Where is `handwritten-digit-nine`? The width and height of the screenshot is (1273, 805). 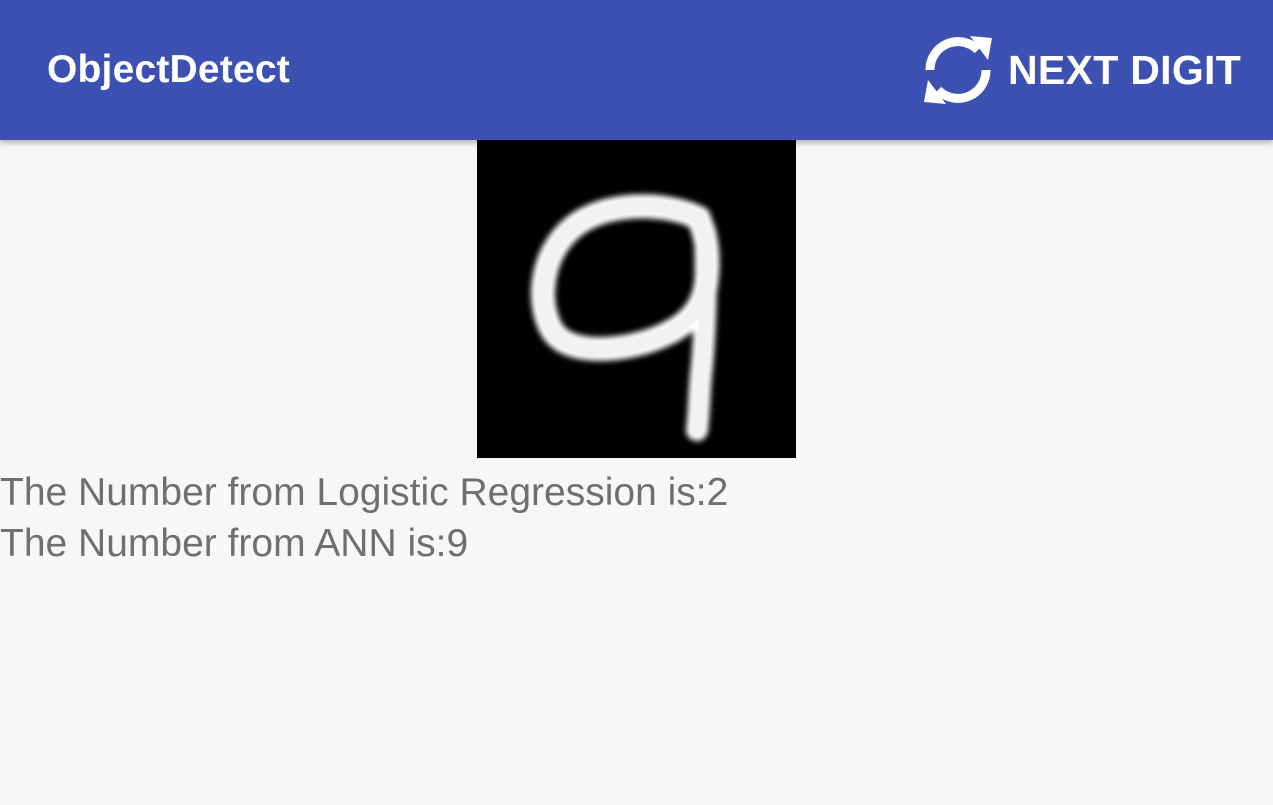
handwritten-digit-nine is located at coordinates (625, 317).